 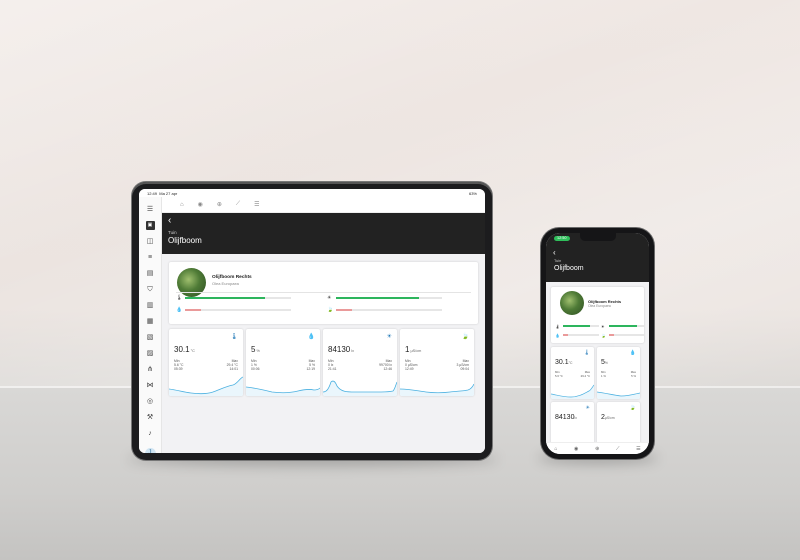 I want to click on fertility-fill, so click(x=344, y=310).